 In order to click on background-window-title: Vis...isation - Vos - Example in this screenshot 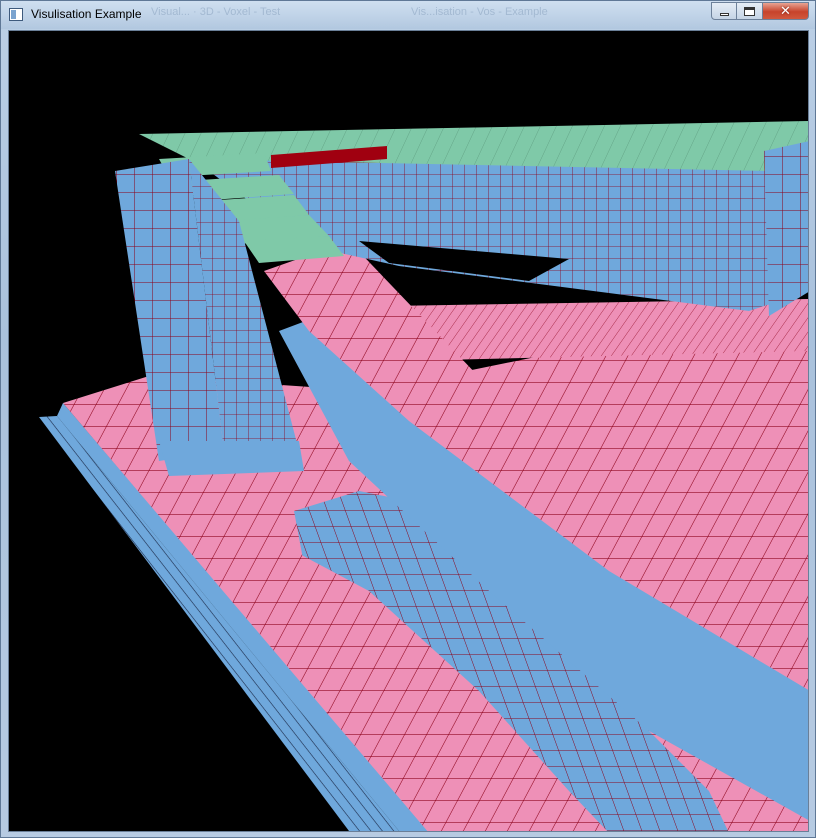, I will do `click(479, 12)`.